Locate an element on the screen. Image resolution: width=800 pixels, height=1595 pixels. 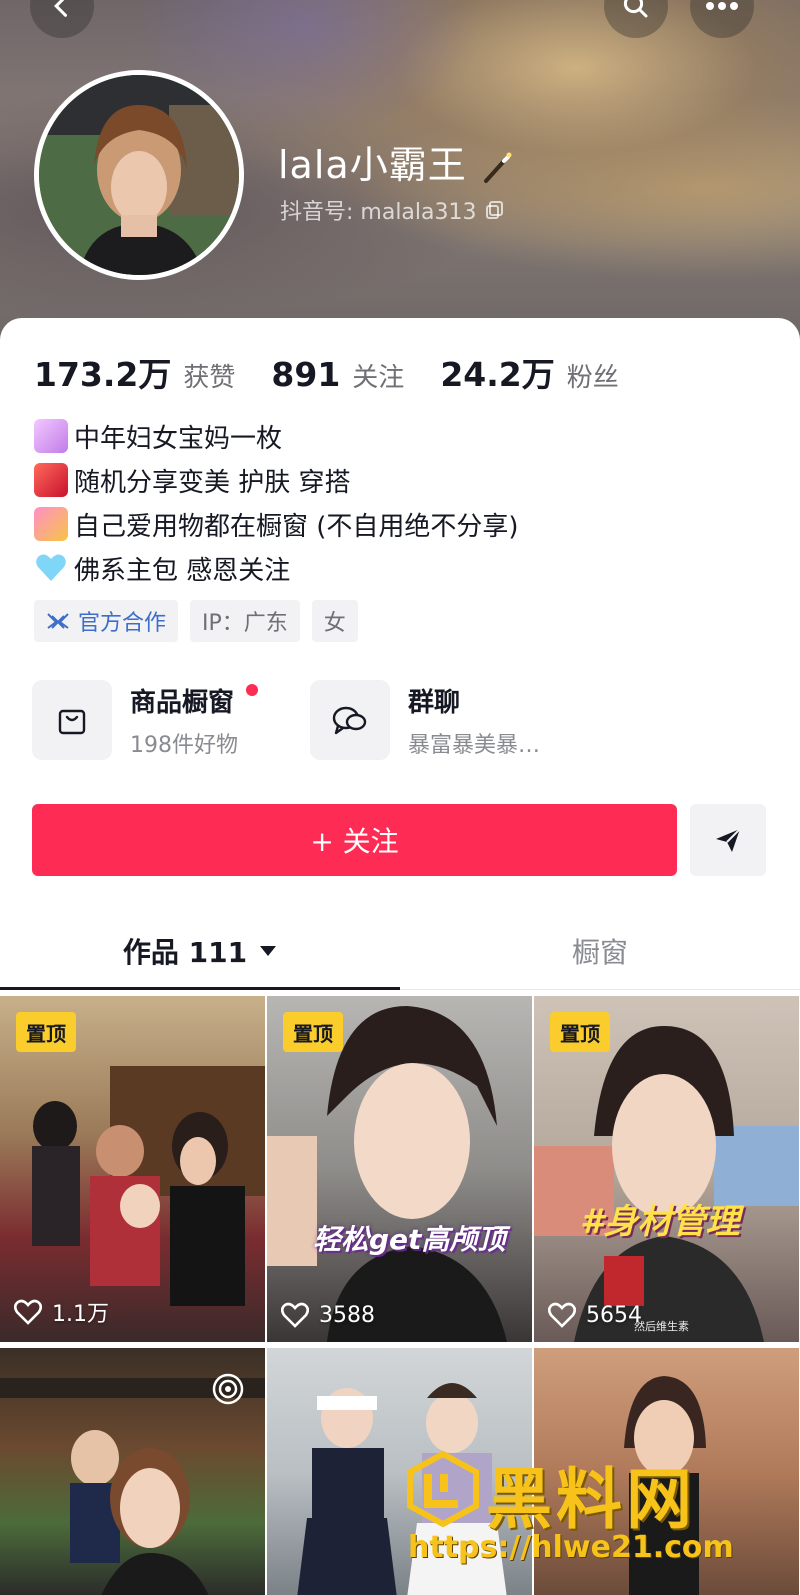
tab-showcase-label: 橱窗 is located at coordinates (599, 952).